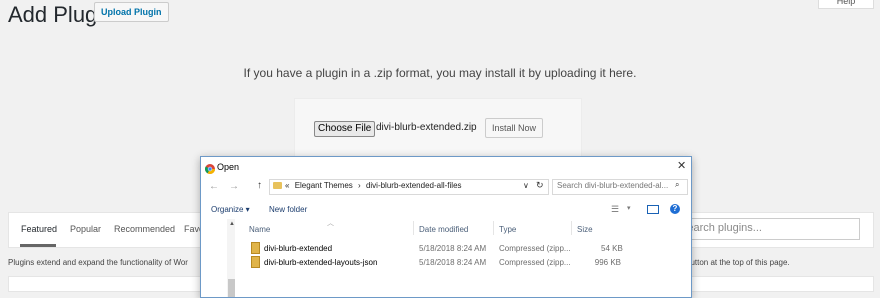  Describe the element at coordinates (443, 229) in the screenshot. I see `column-date-modified: Date modified` at that location.